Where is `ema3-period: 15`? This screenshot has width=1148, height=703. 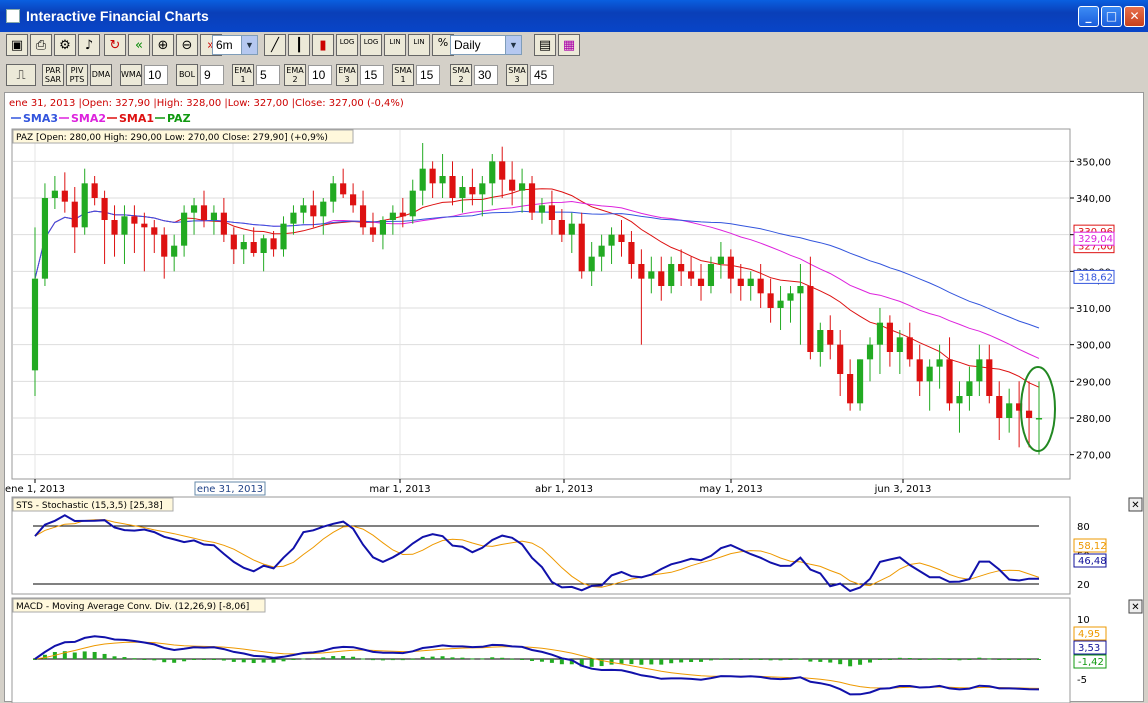 ema3-period: 15 is located at coordinates (372, 75).